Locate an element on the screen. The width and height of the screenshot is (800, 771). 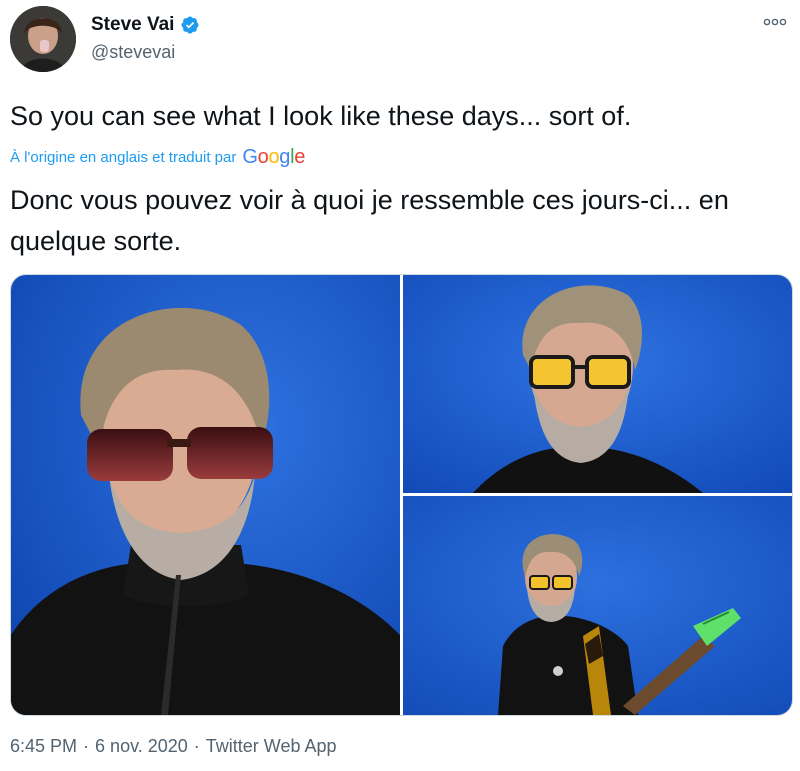
avatar is located at coordinates (43, 39).